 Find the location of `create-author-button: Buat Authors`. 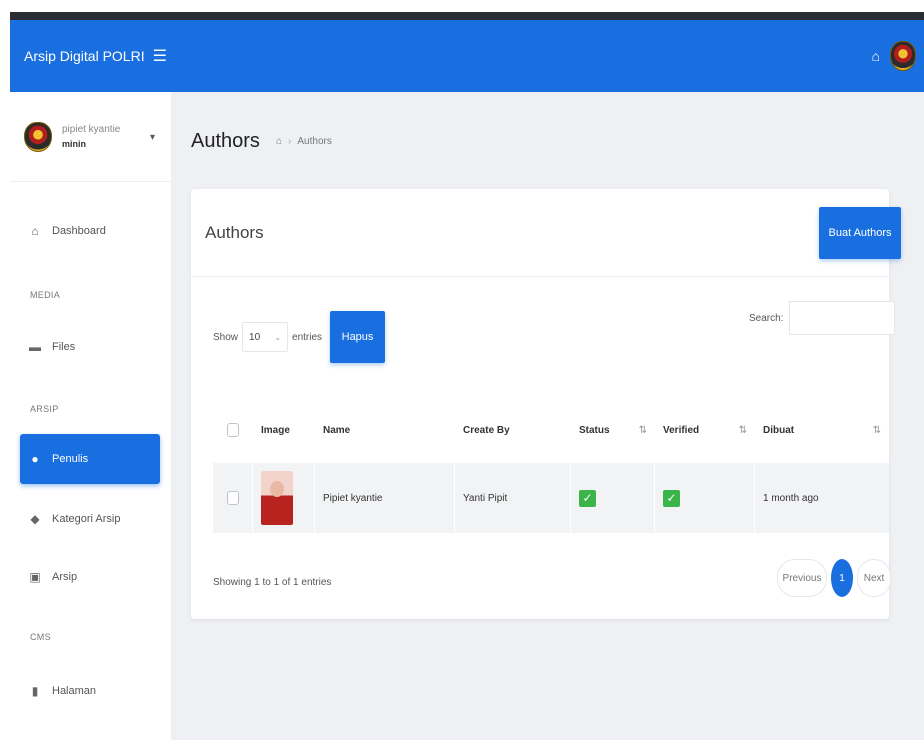

create-author-button: Buat Authors is located at coordinates (860, 233).